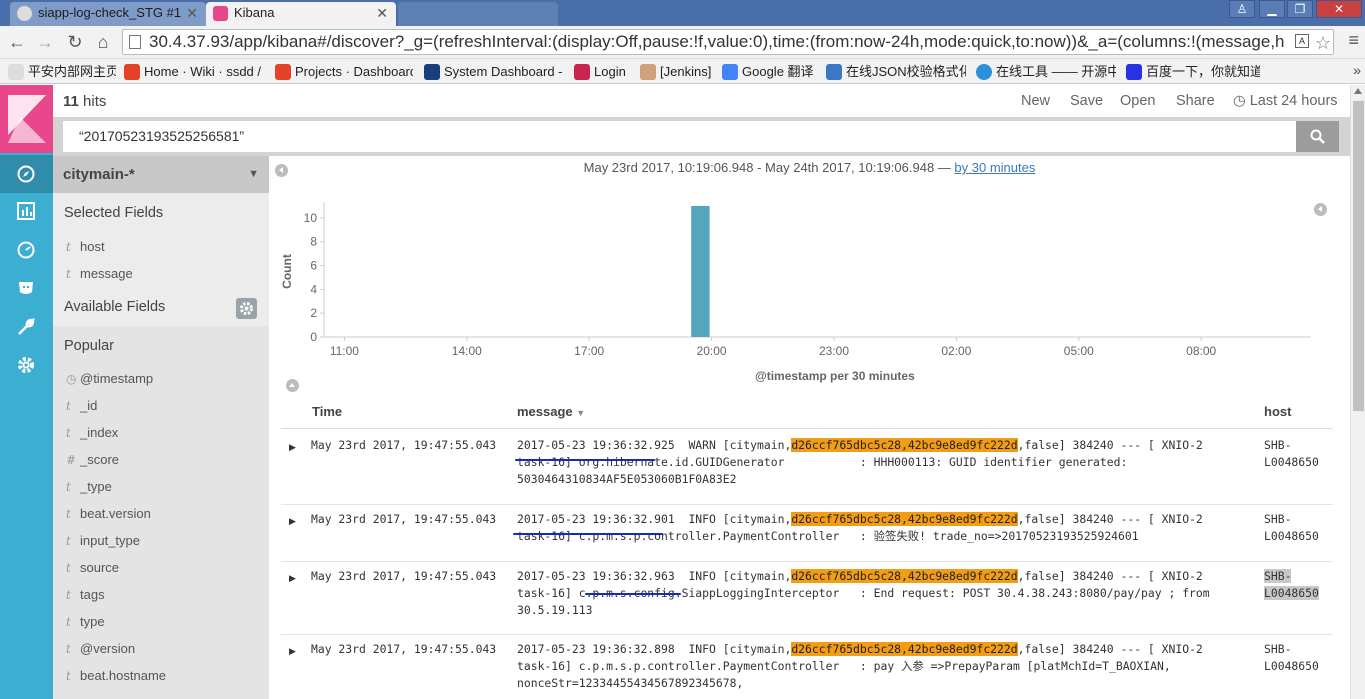  I want to click on bookmark-item: Login, so click(604, 72).